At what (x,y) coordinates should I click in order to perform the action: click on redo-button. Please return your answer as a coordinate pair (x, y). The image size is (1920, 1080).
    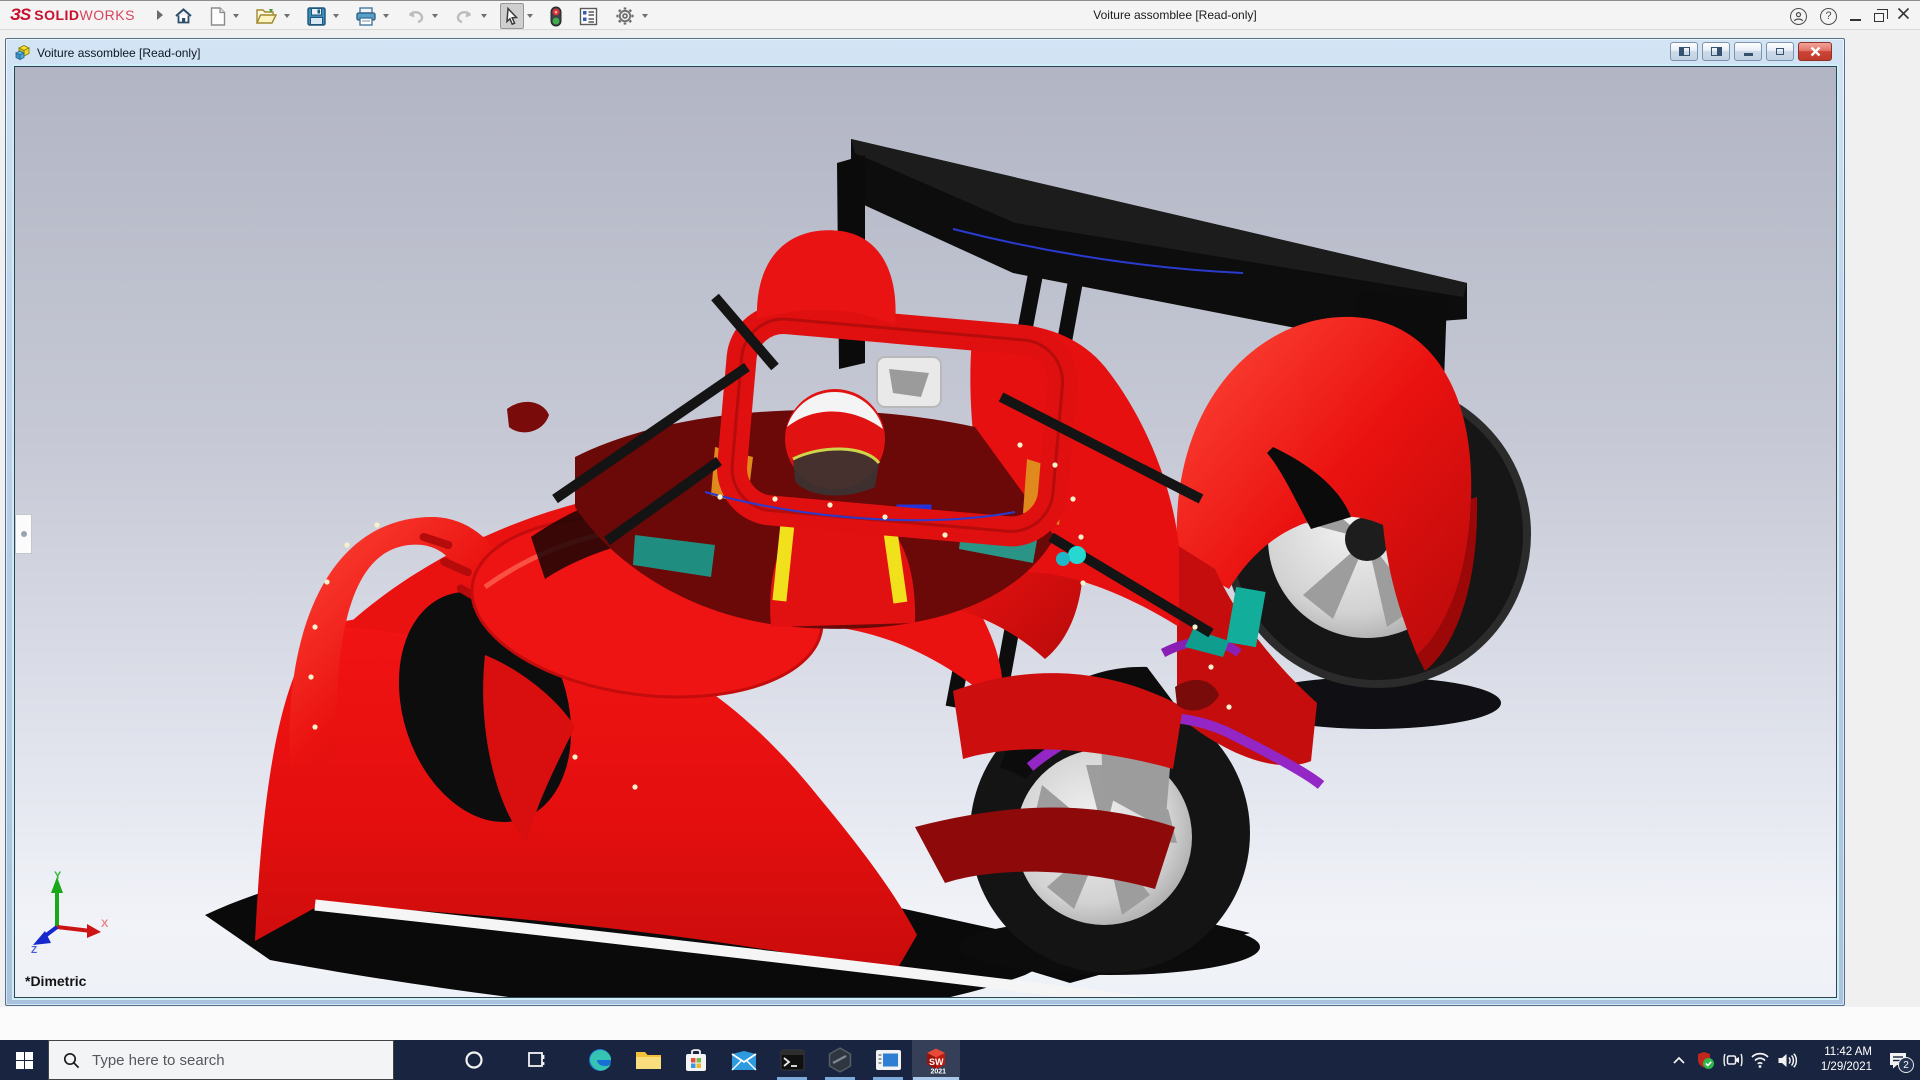
    Looking at the image, I should click on (464, 16).